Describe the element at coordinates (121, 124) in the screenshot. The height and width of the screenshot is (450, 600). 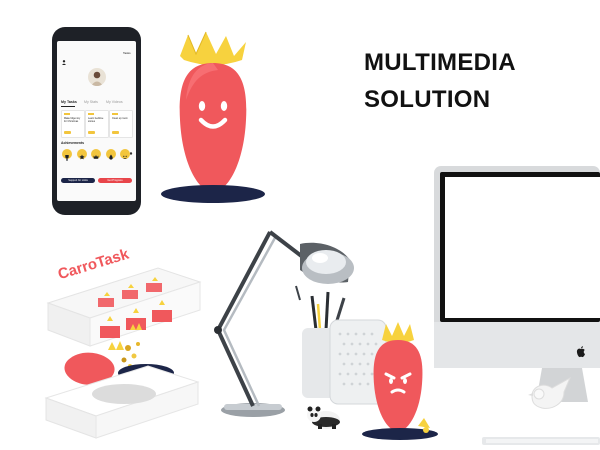
I see `task-card: Clean up room` at that location.